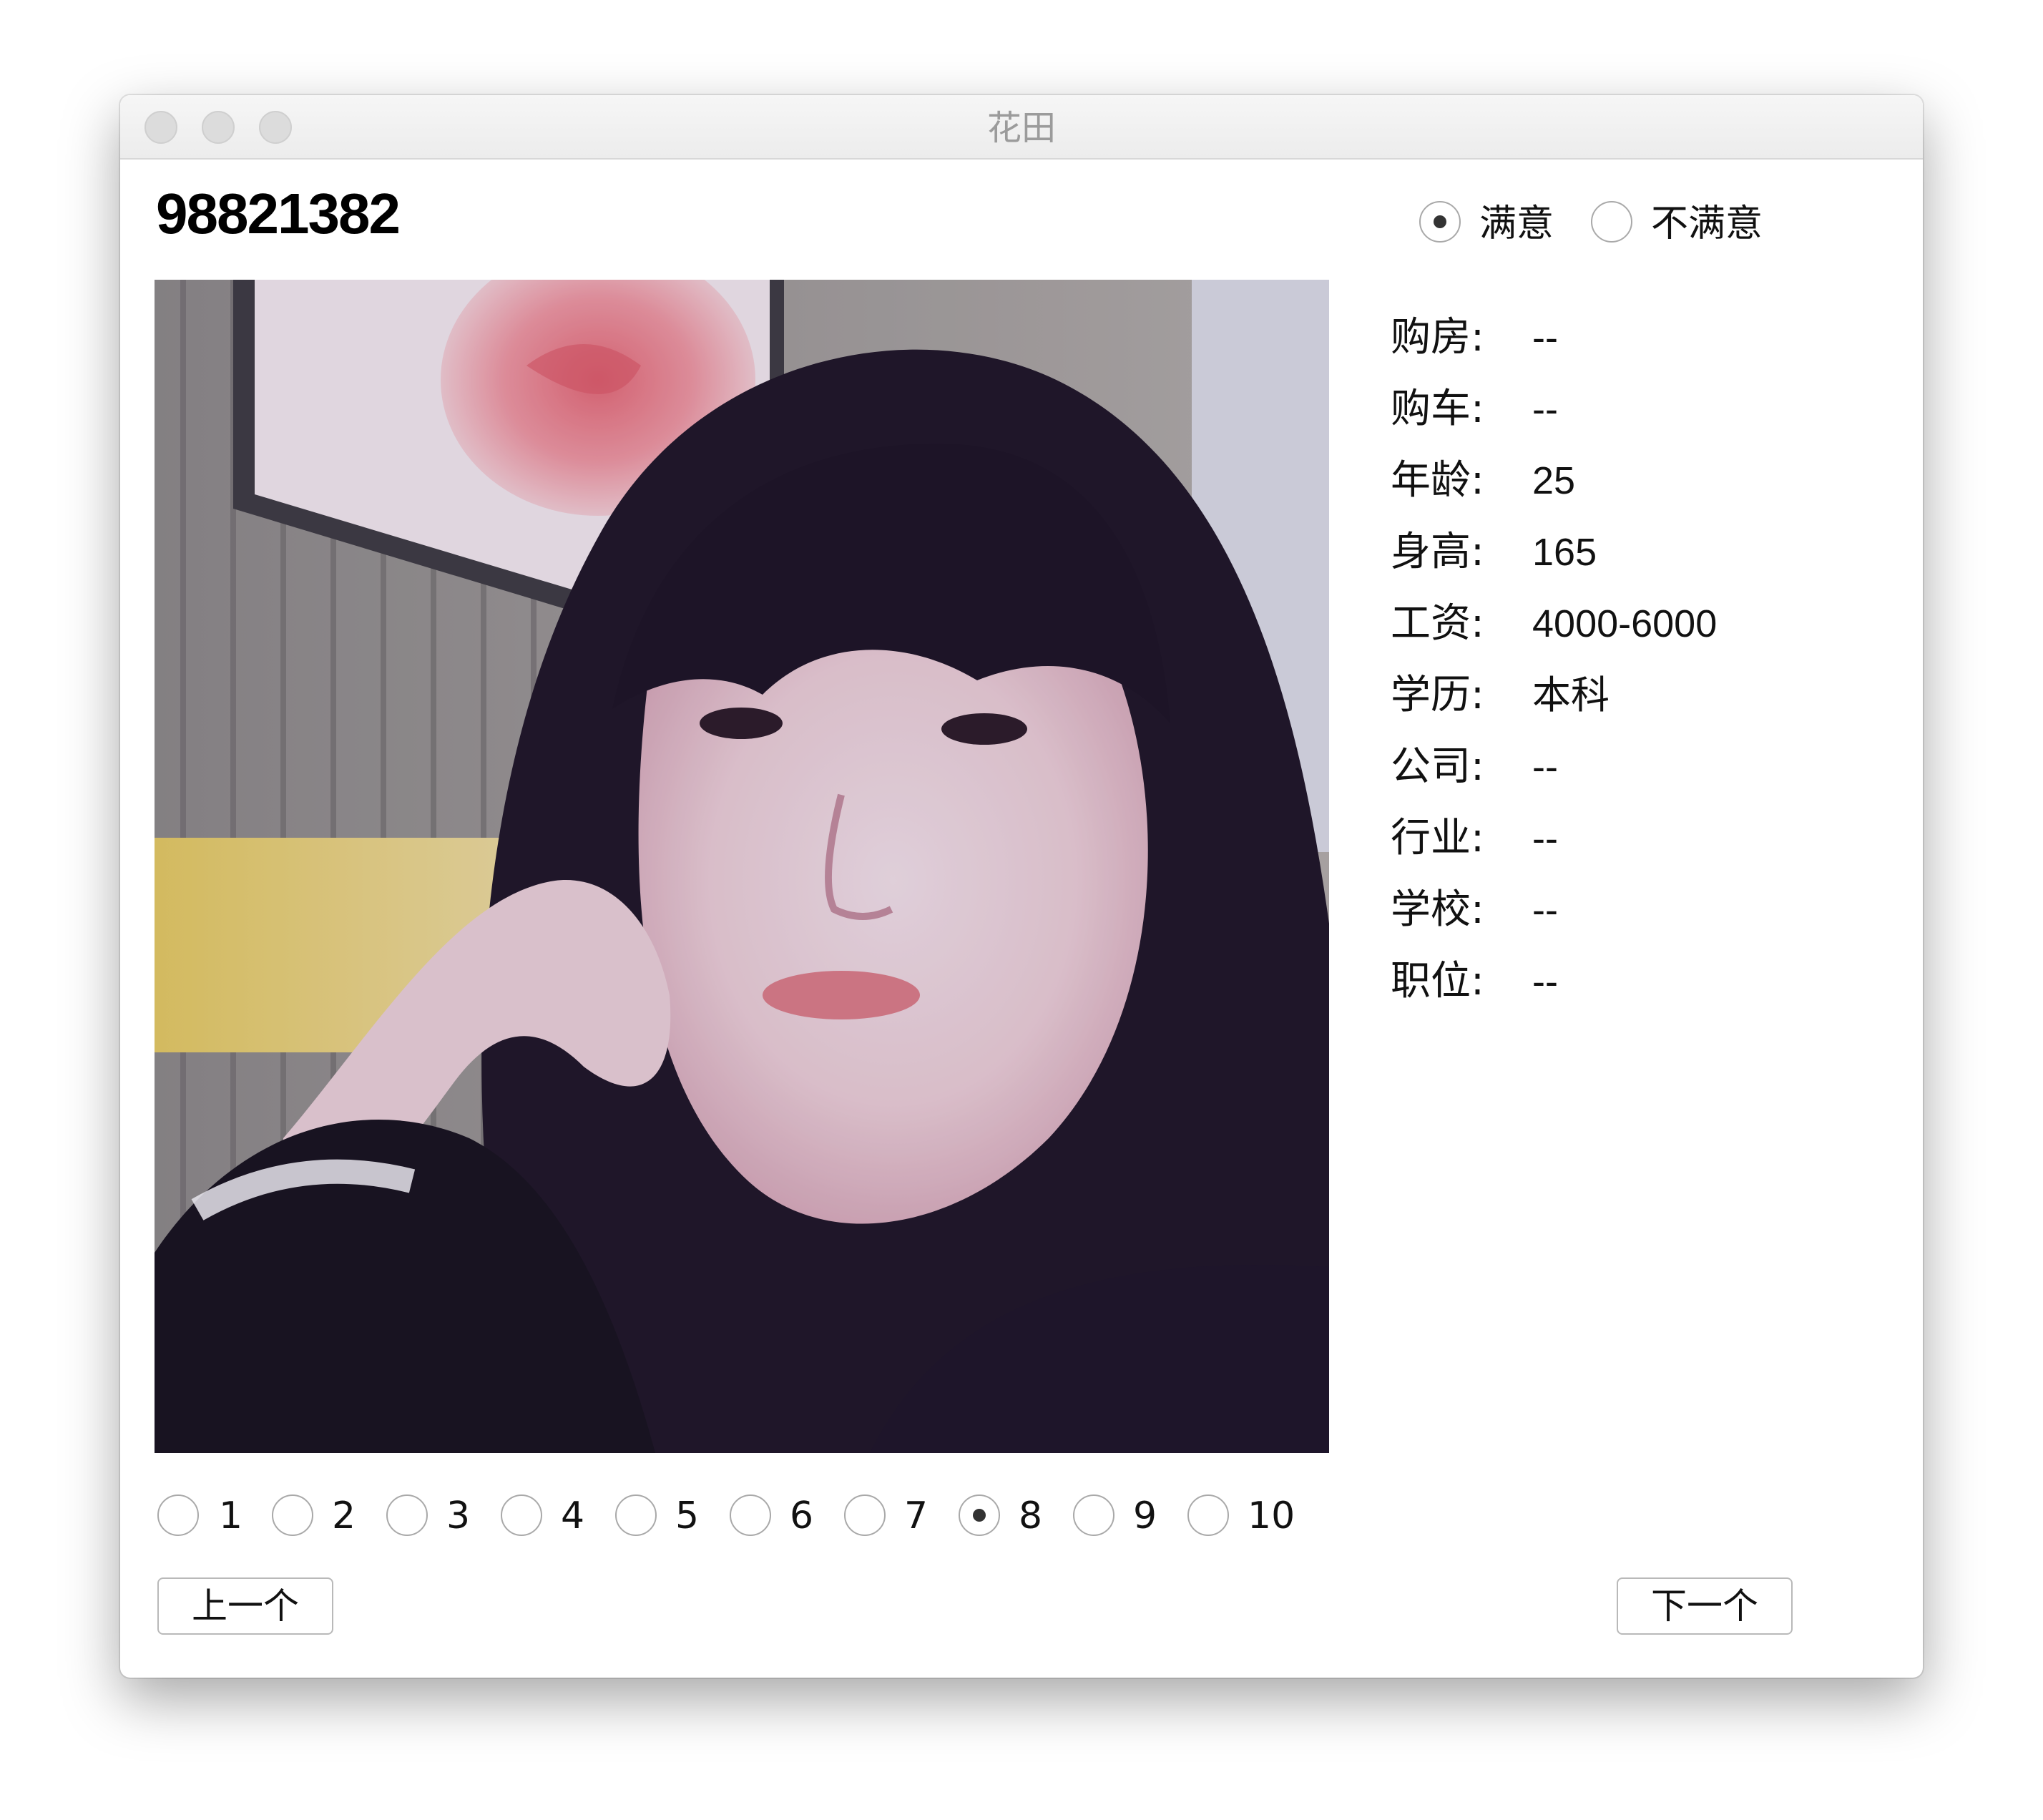 Image resolution: width=2043 pixels, height=1820 pixels. I want to click on detail-key-age: 年龄:, so click(1437, 480).